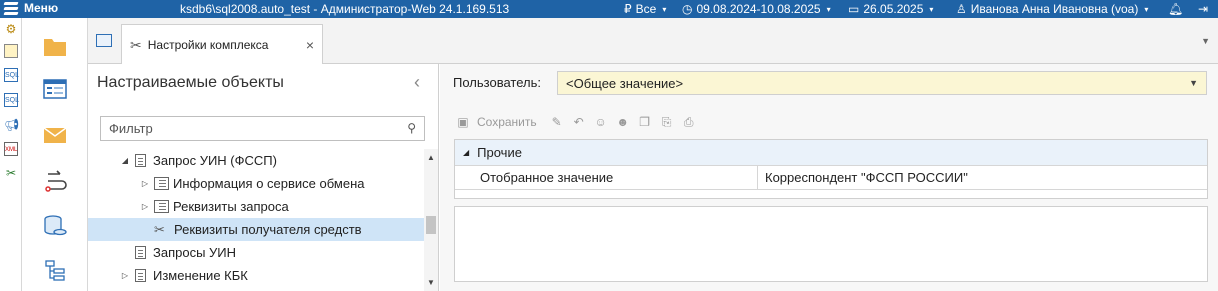  I want to click on period-selector: ◷ 09.08.2024-10.08.2025 ▾, so click(756, 9).